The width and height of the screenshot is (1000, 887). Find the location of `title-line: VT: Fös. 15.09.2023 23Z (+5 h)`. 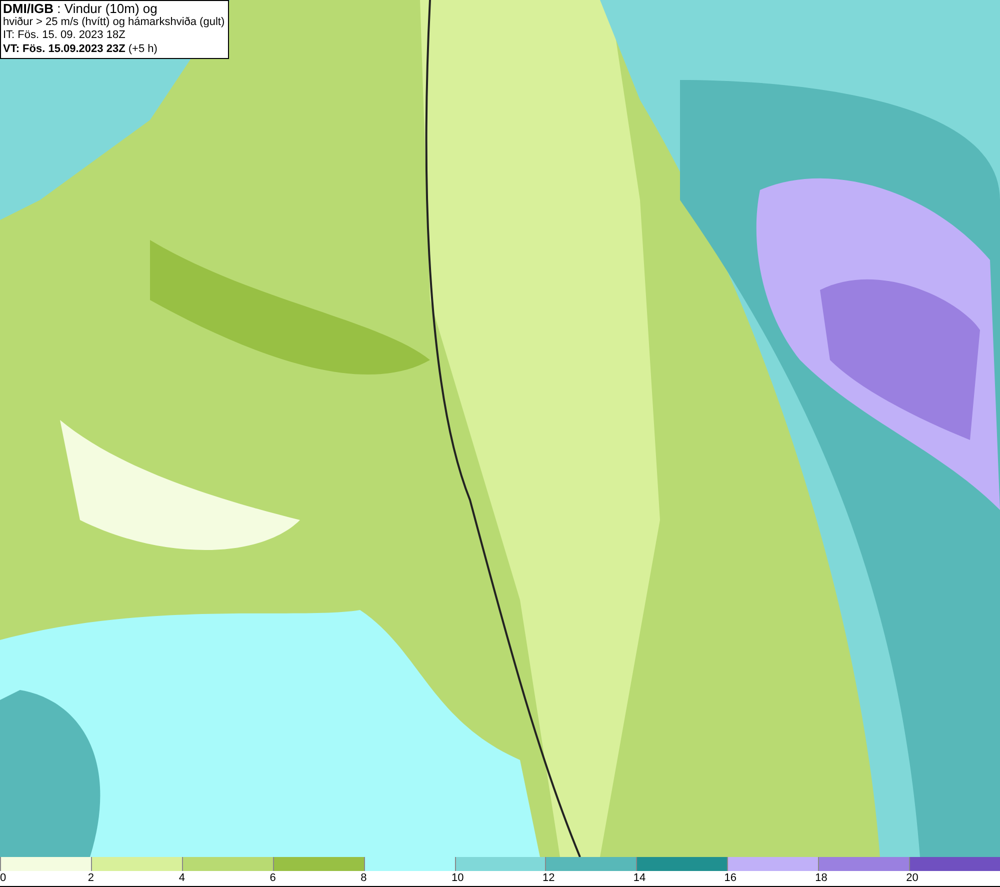

title-line: VT: Fös. 15.09.2023 23Z (+5 h) is located at coordinates (80, 49).